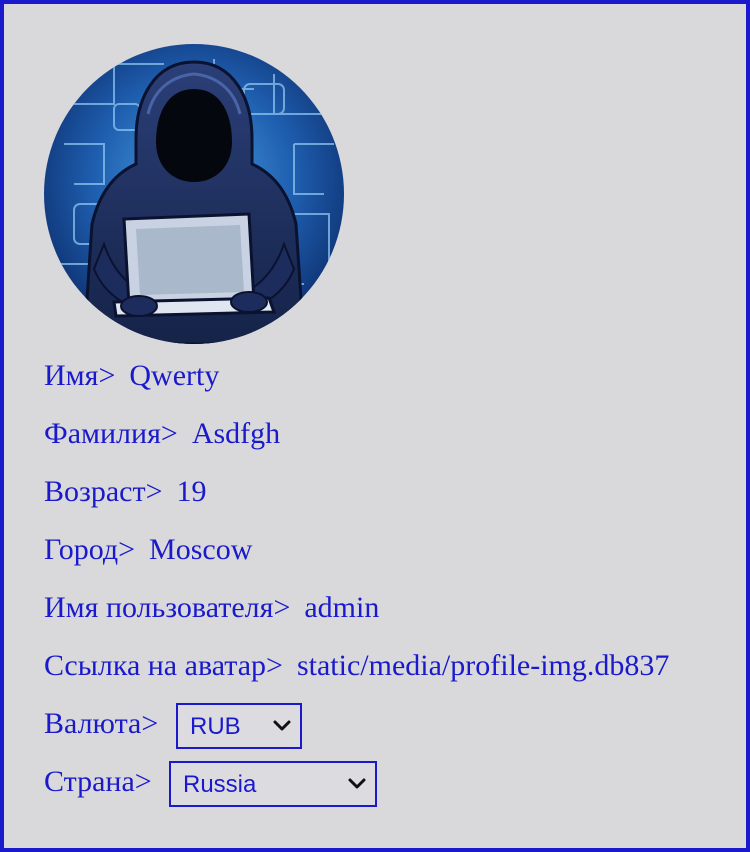  Describe the element at coordinates (111, 433) in the screenshot. I see `last-name-label: Фамилия>` at that location.